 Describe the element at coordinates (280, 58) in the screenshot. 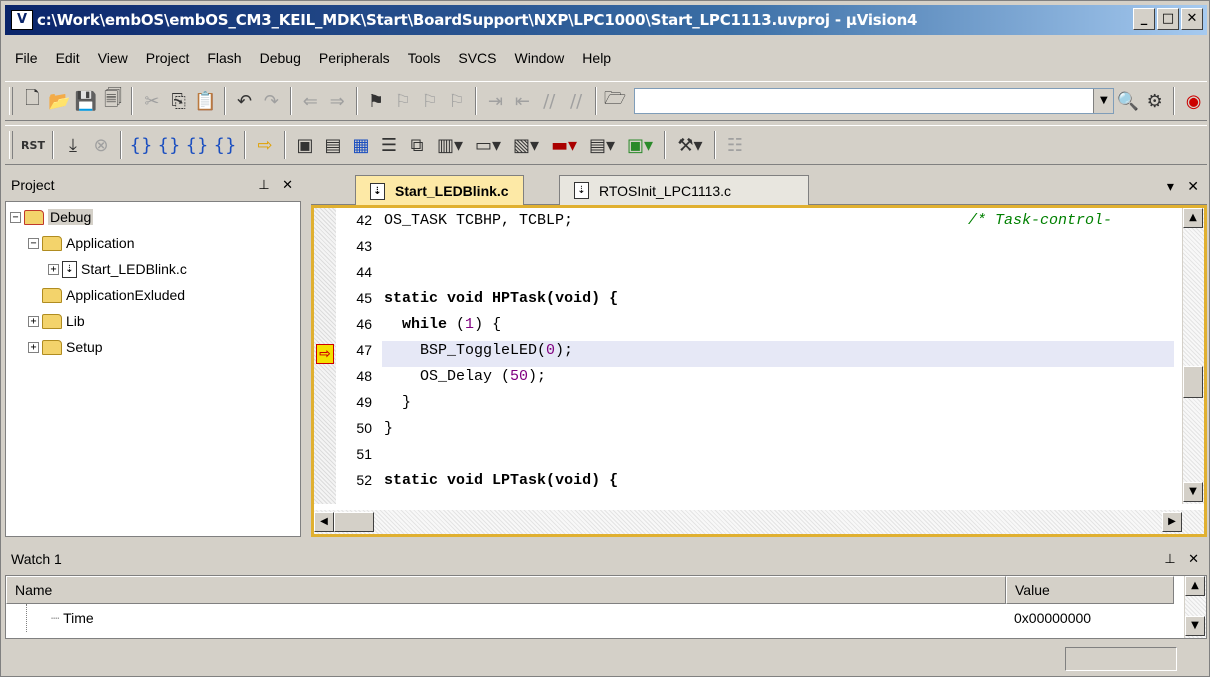

I see `menu-debug: Debug` at that location.